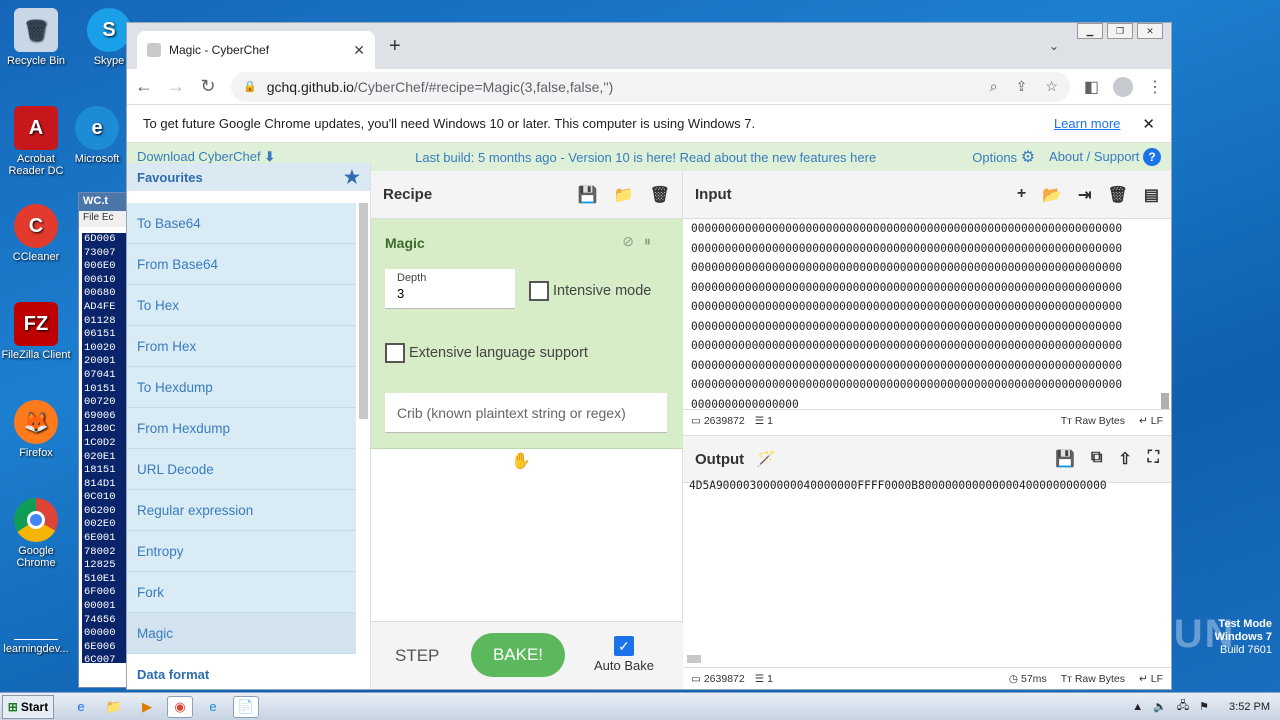  I want to click on operation-item: To Hexdump, so click(241, 387).